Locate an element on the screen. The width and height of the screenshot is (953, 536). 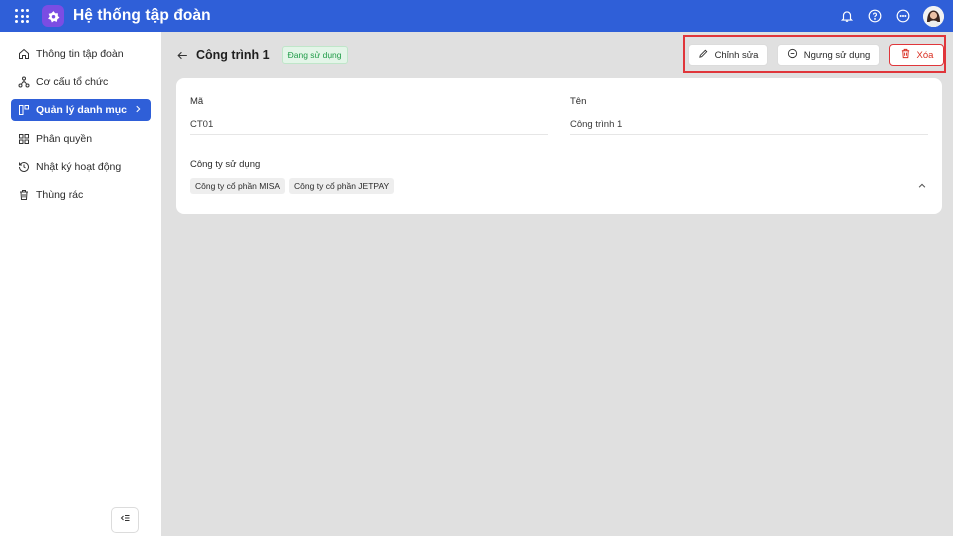
sidebar-item-group-info: Thông tin tập đoàn is located at coordinates (81, 54).